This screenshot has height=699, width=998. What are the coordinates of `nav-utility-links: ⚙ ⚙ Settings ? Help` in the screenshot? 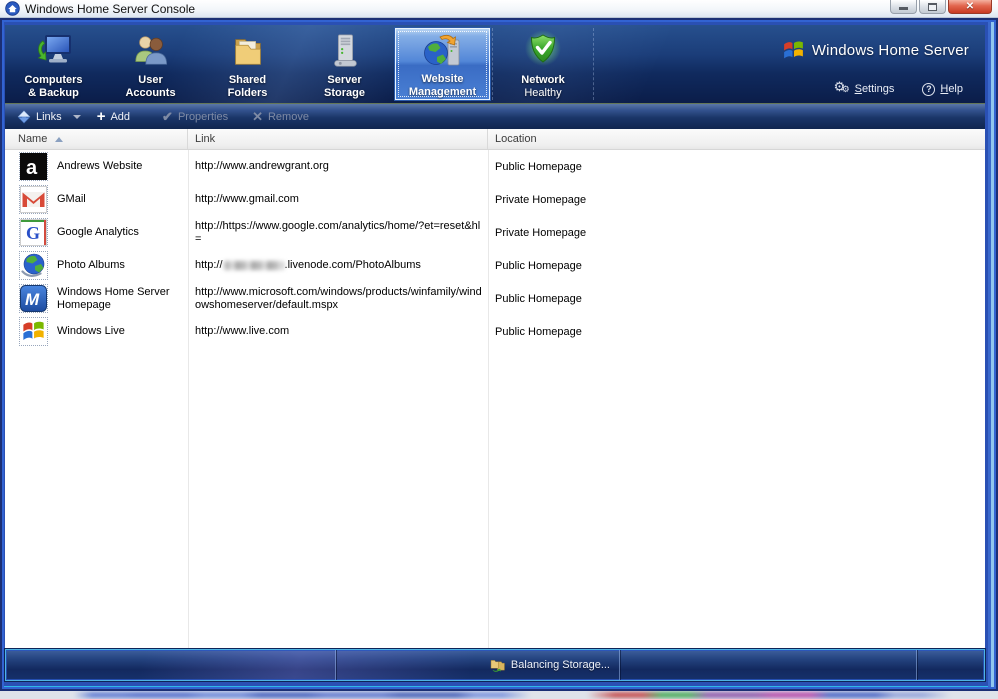 It's located at (898, 87).